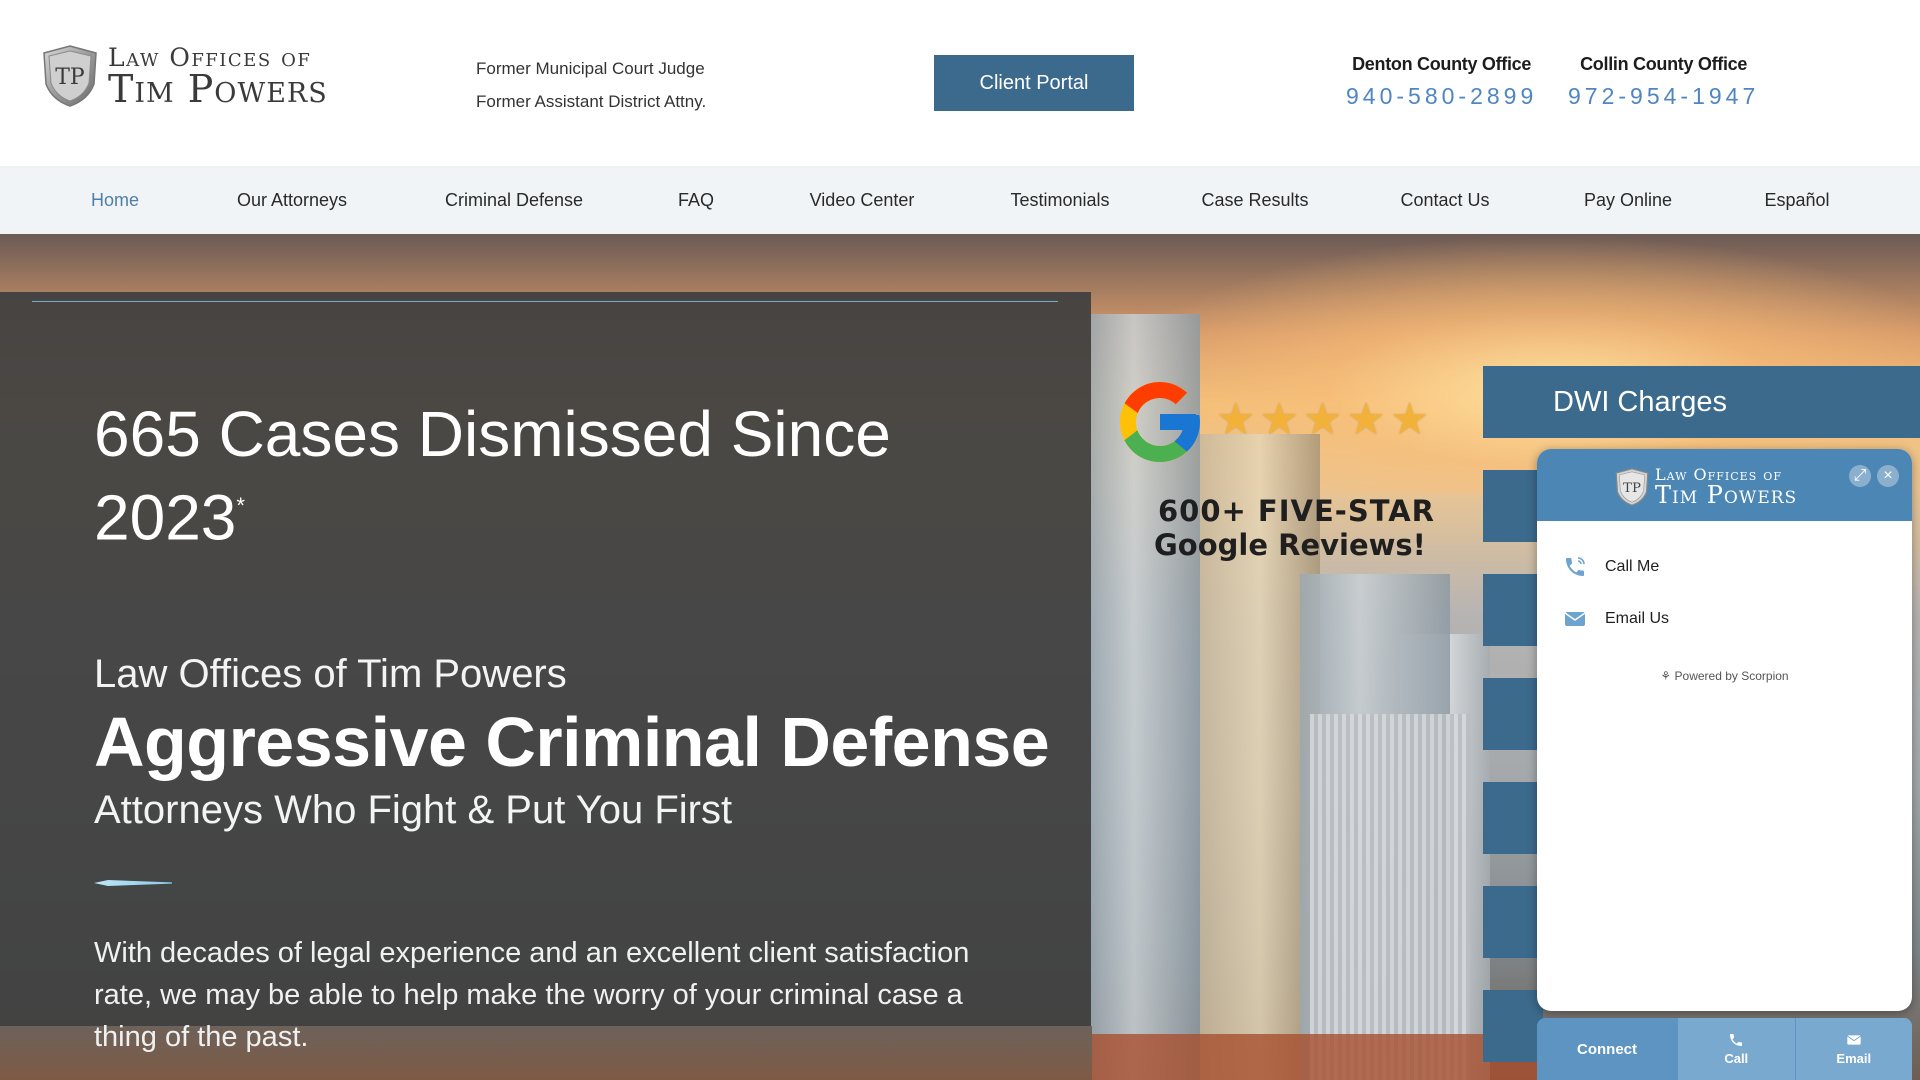  Describe the element at coordinates (1059, 200) in the screenshot. I see `nav-testimonials: Testimonials` at that location.